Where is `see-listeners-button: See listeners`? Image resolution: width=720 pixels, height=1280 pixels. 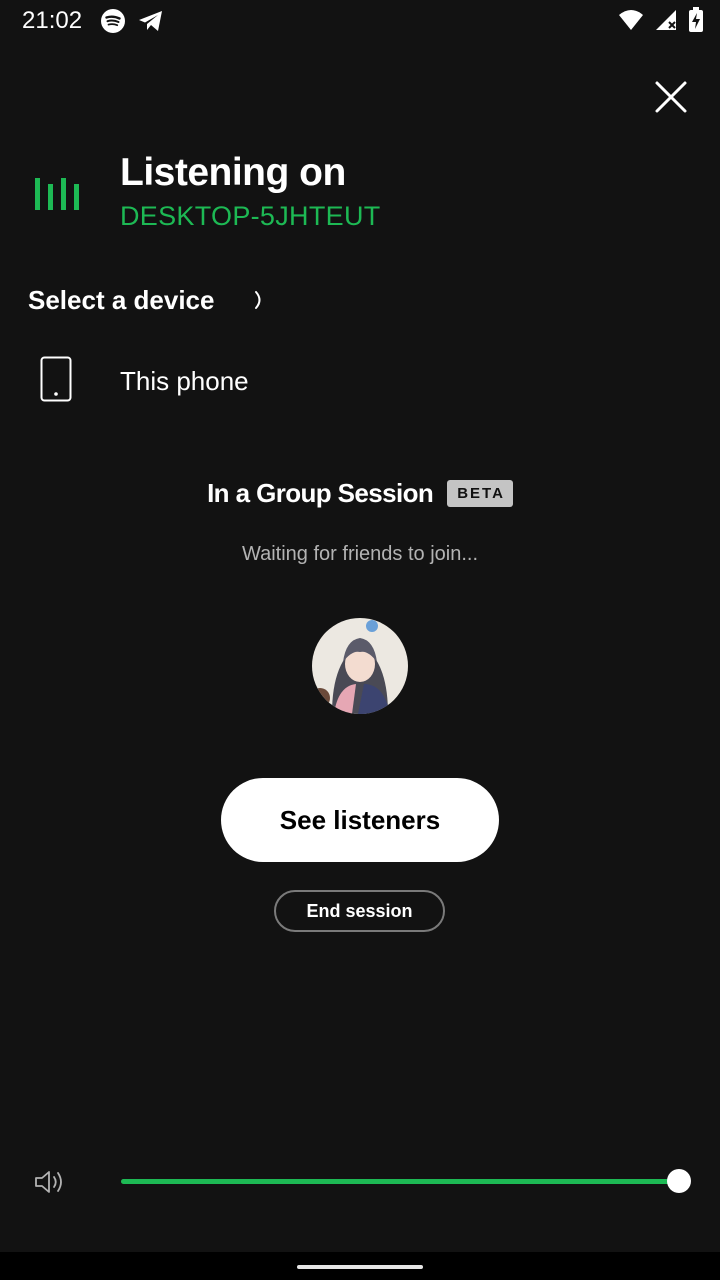
see-listeners-button: See listeners is located at coordinates (360, 820).